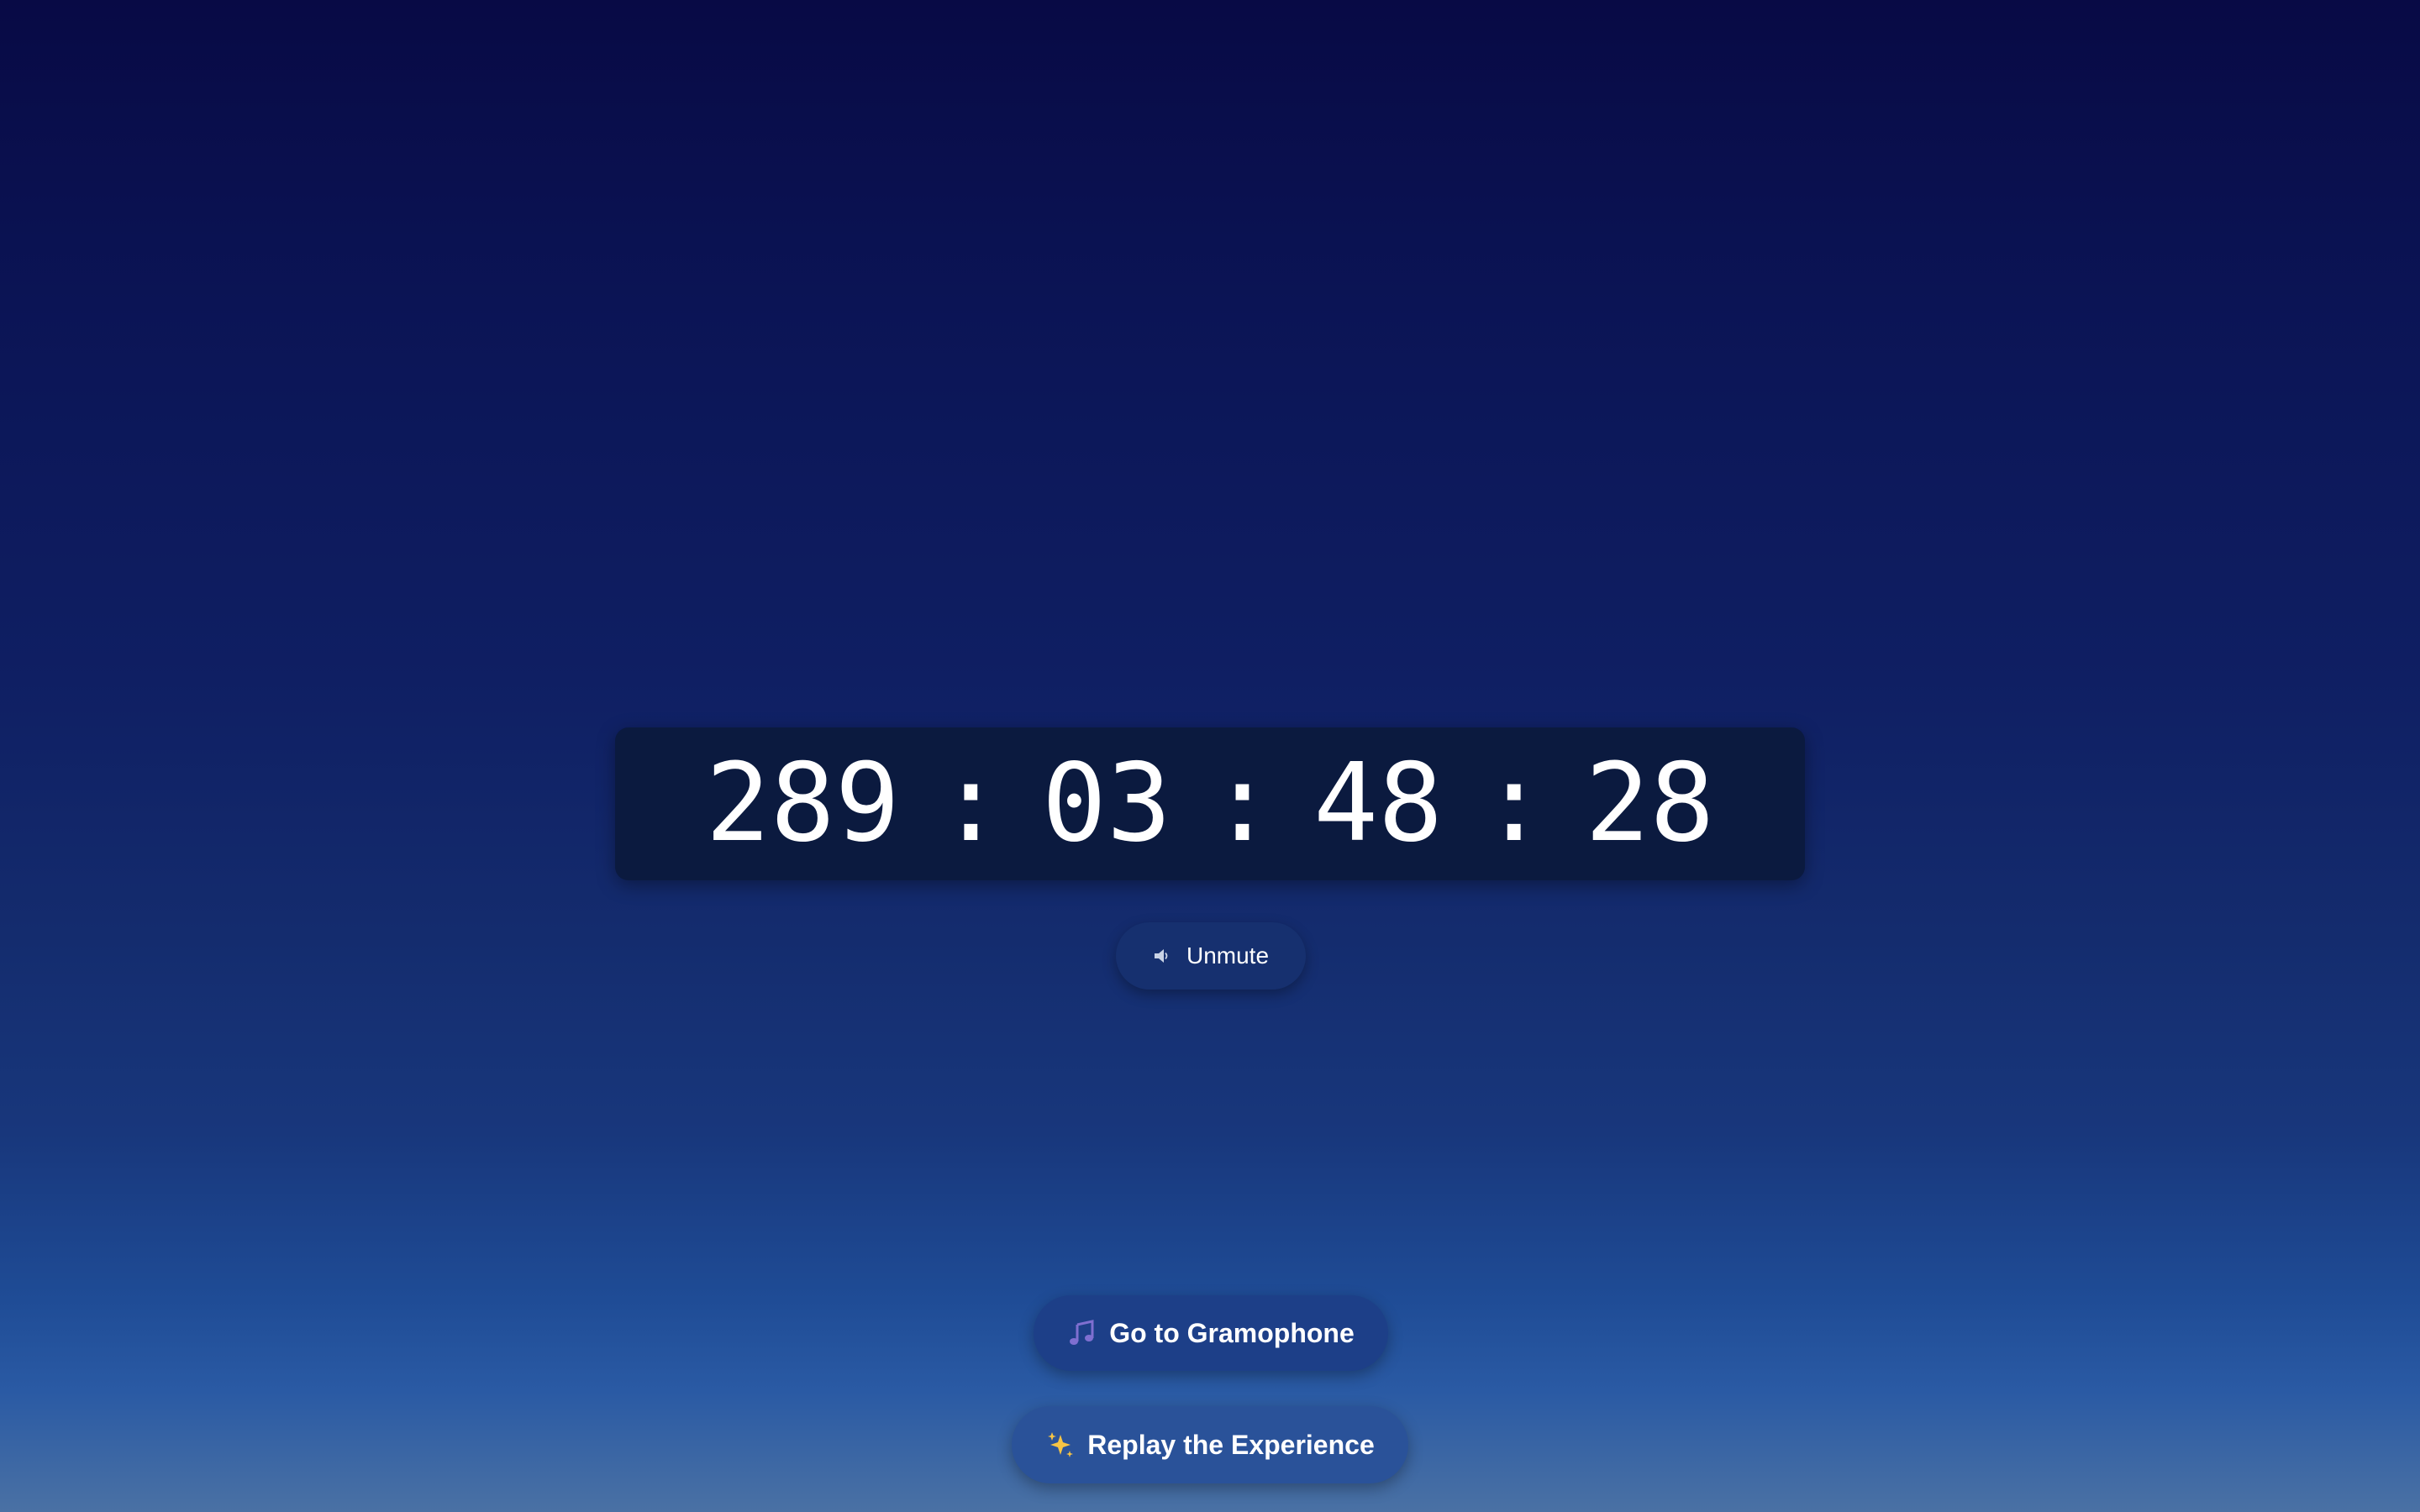 The height and width of the screenshot is (1512, 2420). Describe the element at coordinates (1106, 803) in the screenshot. I see `countdown-hours: 03` at that location.